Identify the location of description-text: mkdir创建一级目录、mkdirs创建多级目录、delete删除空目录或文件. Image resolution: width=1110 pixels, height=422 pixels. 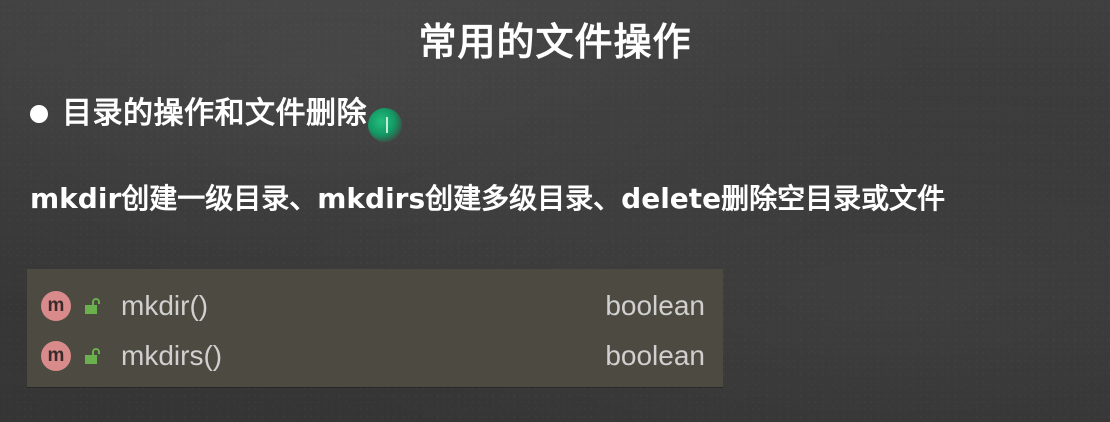
(488, 198).